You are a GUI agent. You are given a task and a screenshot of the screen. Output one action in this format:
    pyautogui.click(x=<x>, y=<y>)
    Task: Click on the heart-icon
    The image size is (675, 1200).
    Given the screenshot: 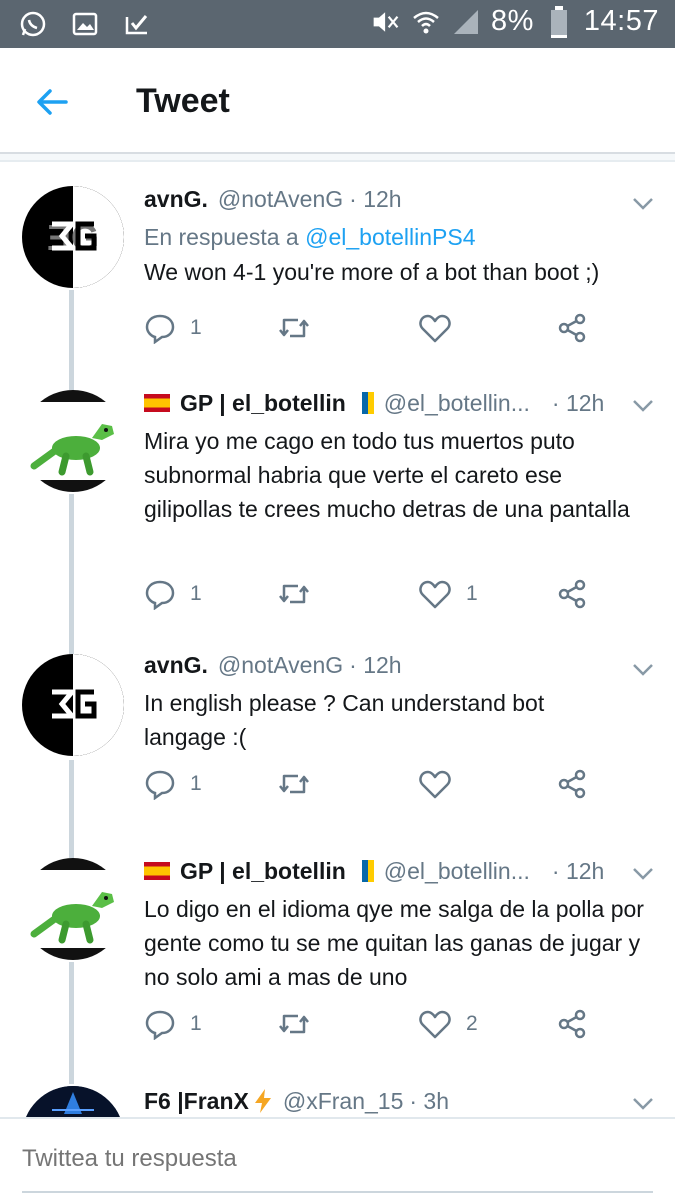 What is the action you would take?
    pyautogui.click(x=435, y=594)
    